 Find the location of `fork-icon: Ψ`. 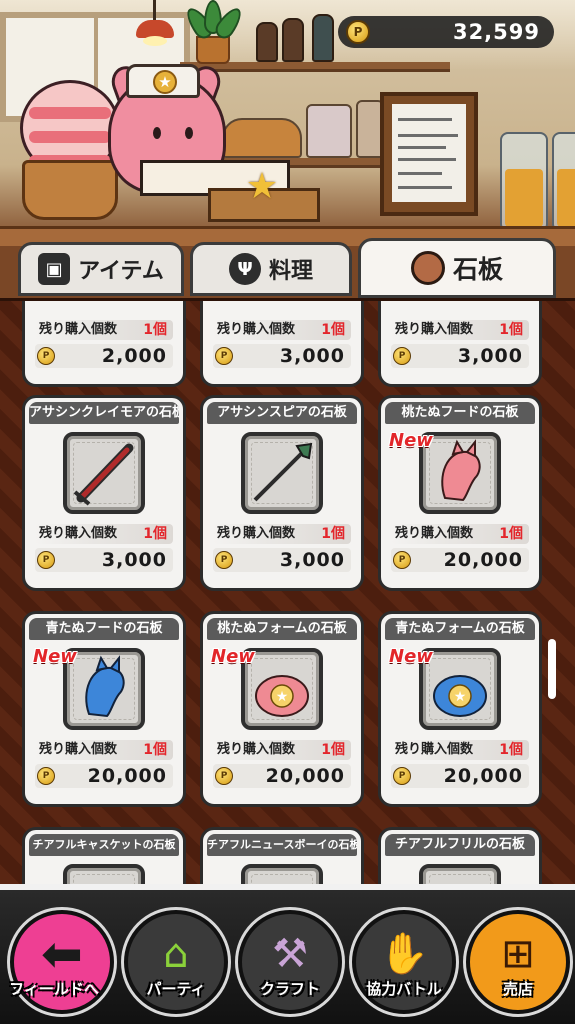

fork-icon: Ψ is located at coordinates (244, 269).